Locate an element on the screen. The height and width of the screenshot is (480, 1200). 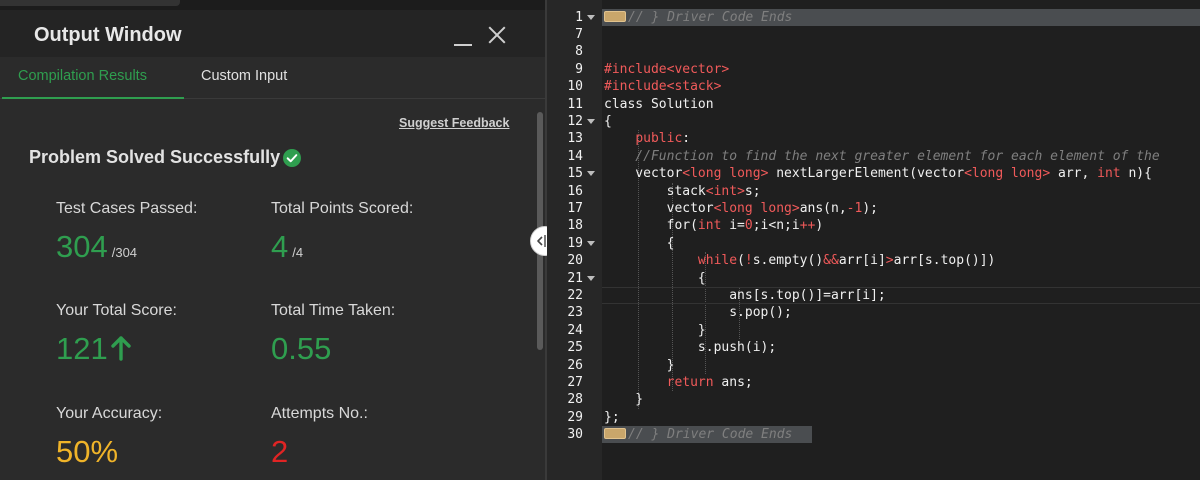
total-score-label: Your Total Score: is located at coordinates (116, 310).